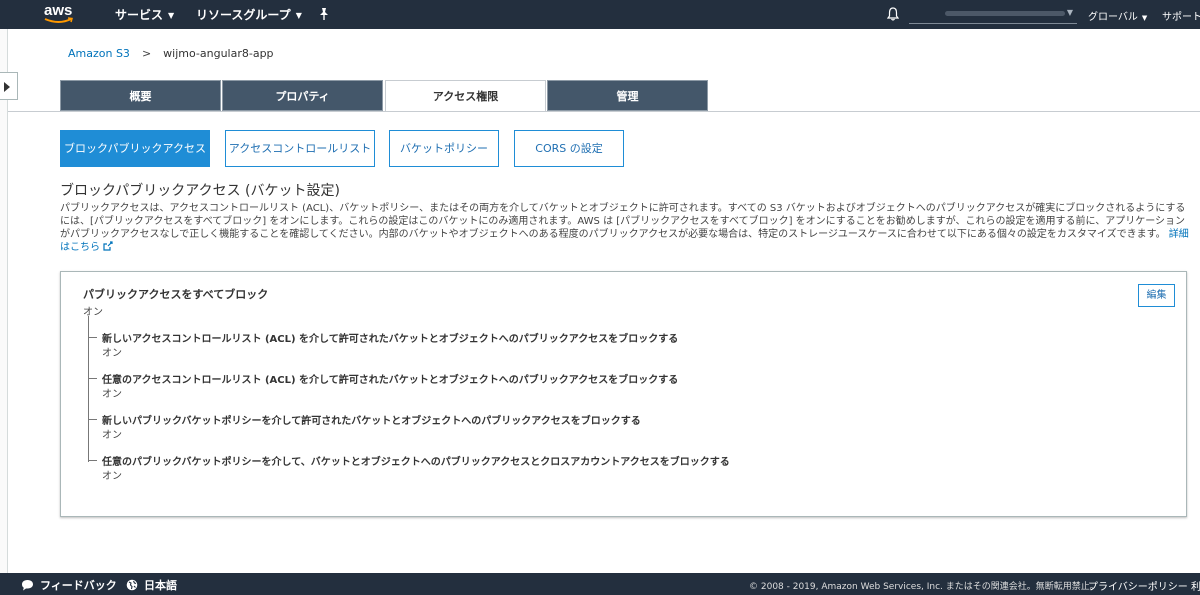 This screenshot has width=1200, height=595. I want to click on aws-logo: aws, so click(61, 14).